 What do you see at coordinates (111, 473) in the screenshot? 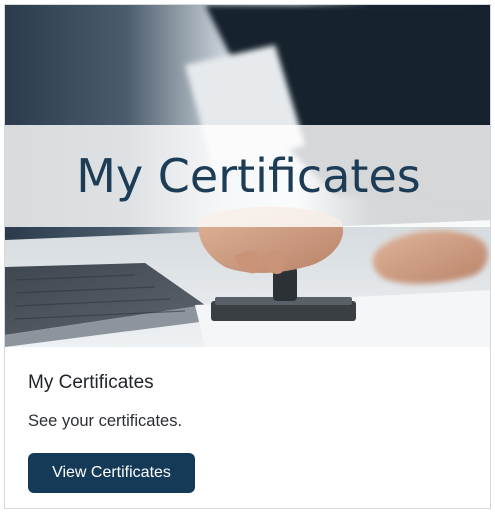
I see `view-certificates-button: View Certificates` at bounding box center [111, 473].